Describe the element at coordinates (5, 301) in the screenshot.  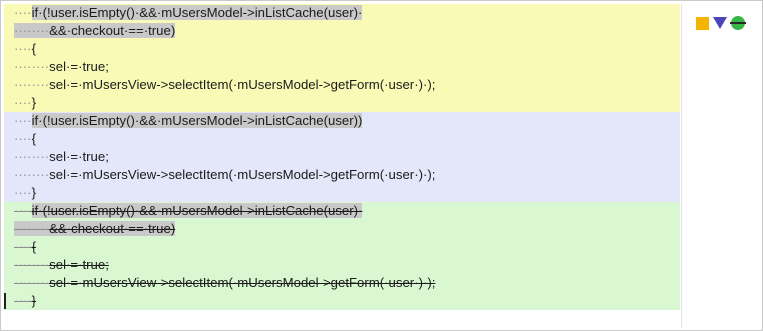
I see `text-cursor` at that location.